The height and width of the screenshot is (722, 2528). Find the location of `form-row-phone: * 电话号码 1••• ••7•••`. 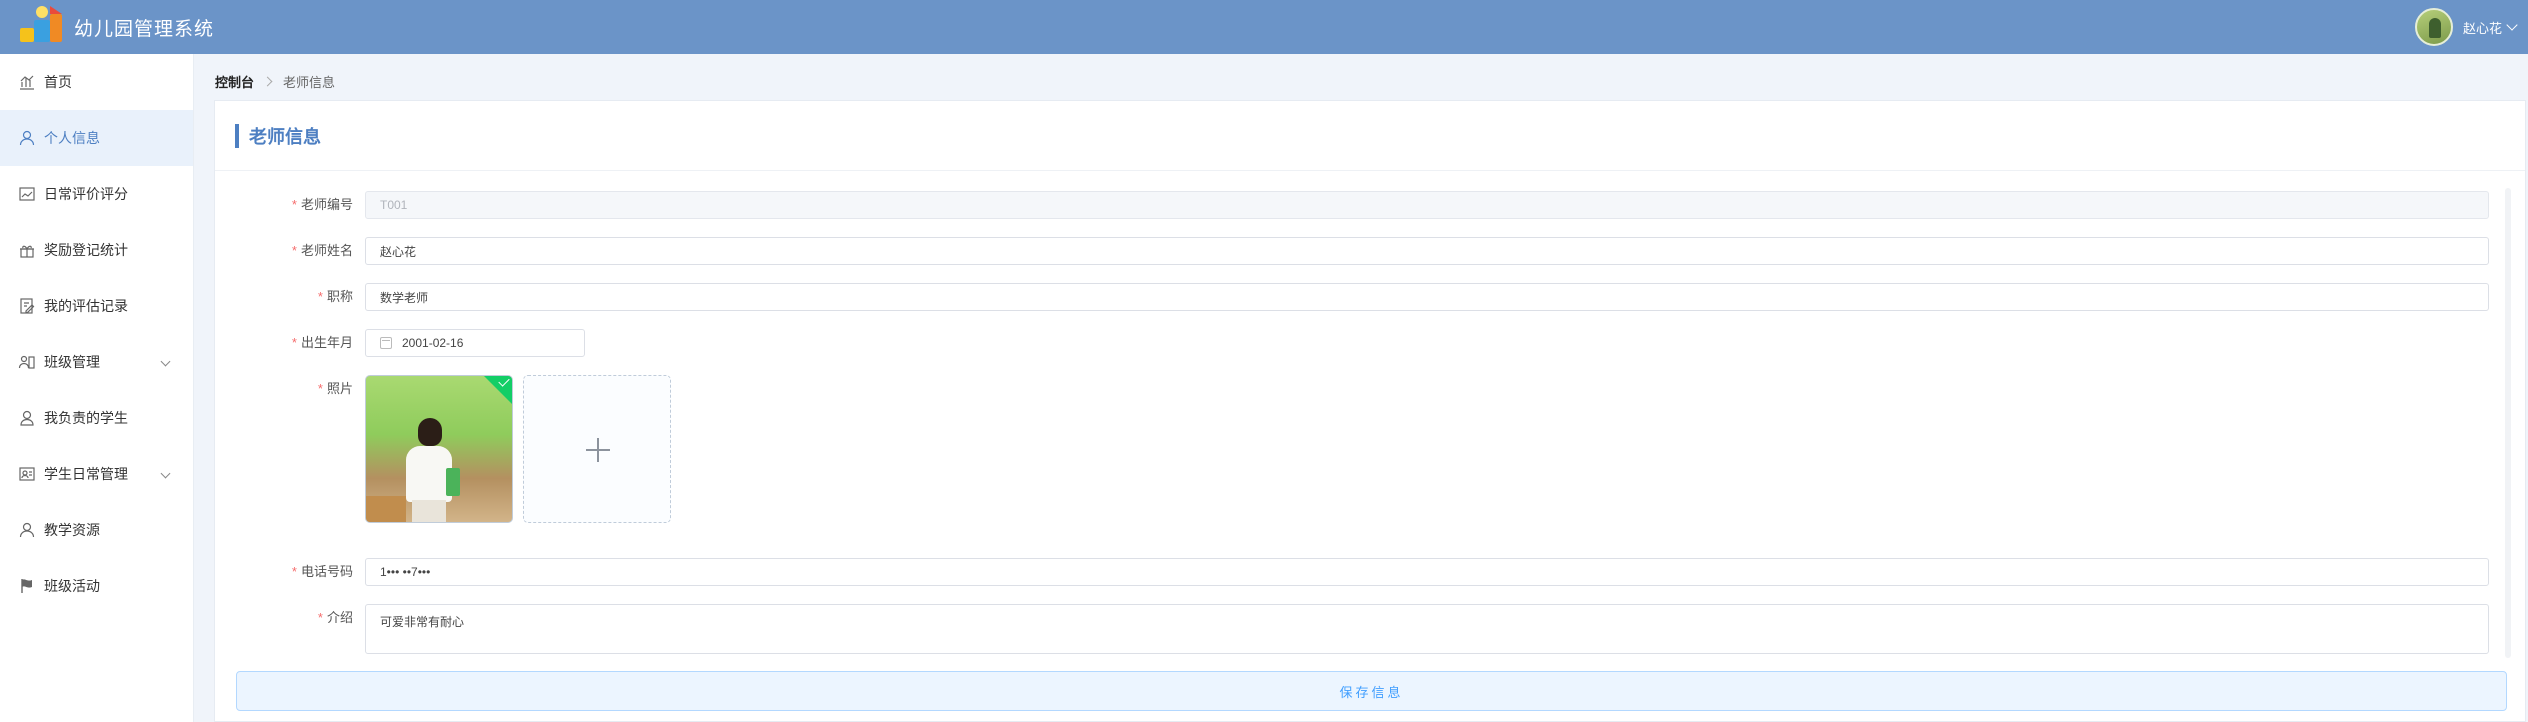

form-row-phone: * 电话号码 1••• ••7••• is located at coordinates (1352, 572).